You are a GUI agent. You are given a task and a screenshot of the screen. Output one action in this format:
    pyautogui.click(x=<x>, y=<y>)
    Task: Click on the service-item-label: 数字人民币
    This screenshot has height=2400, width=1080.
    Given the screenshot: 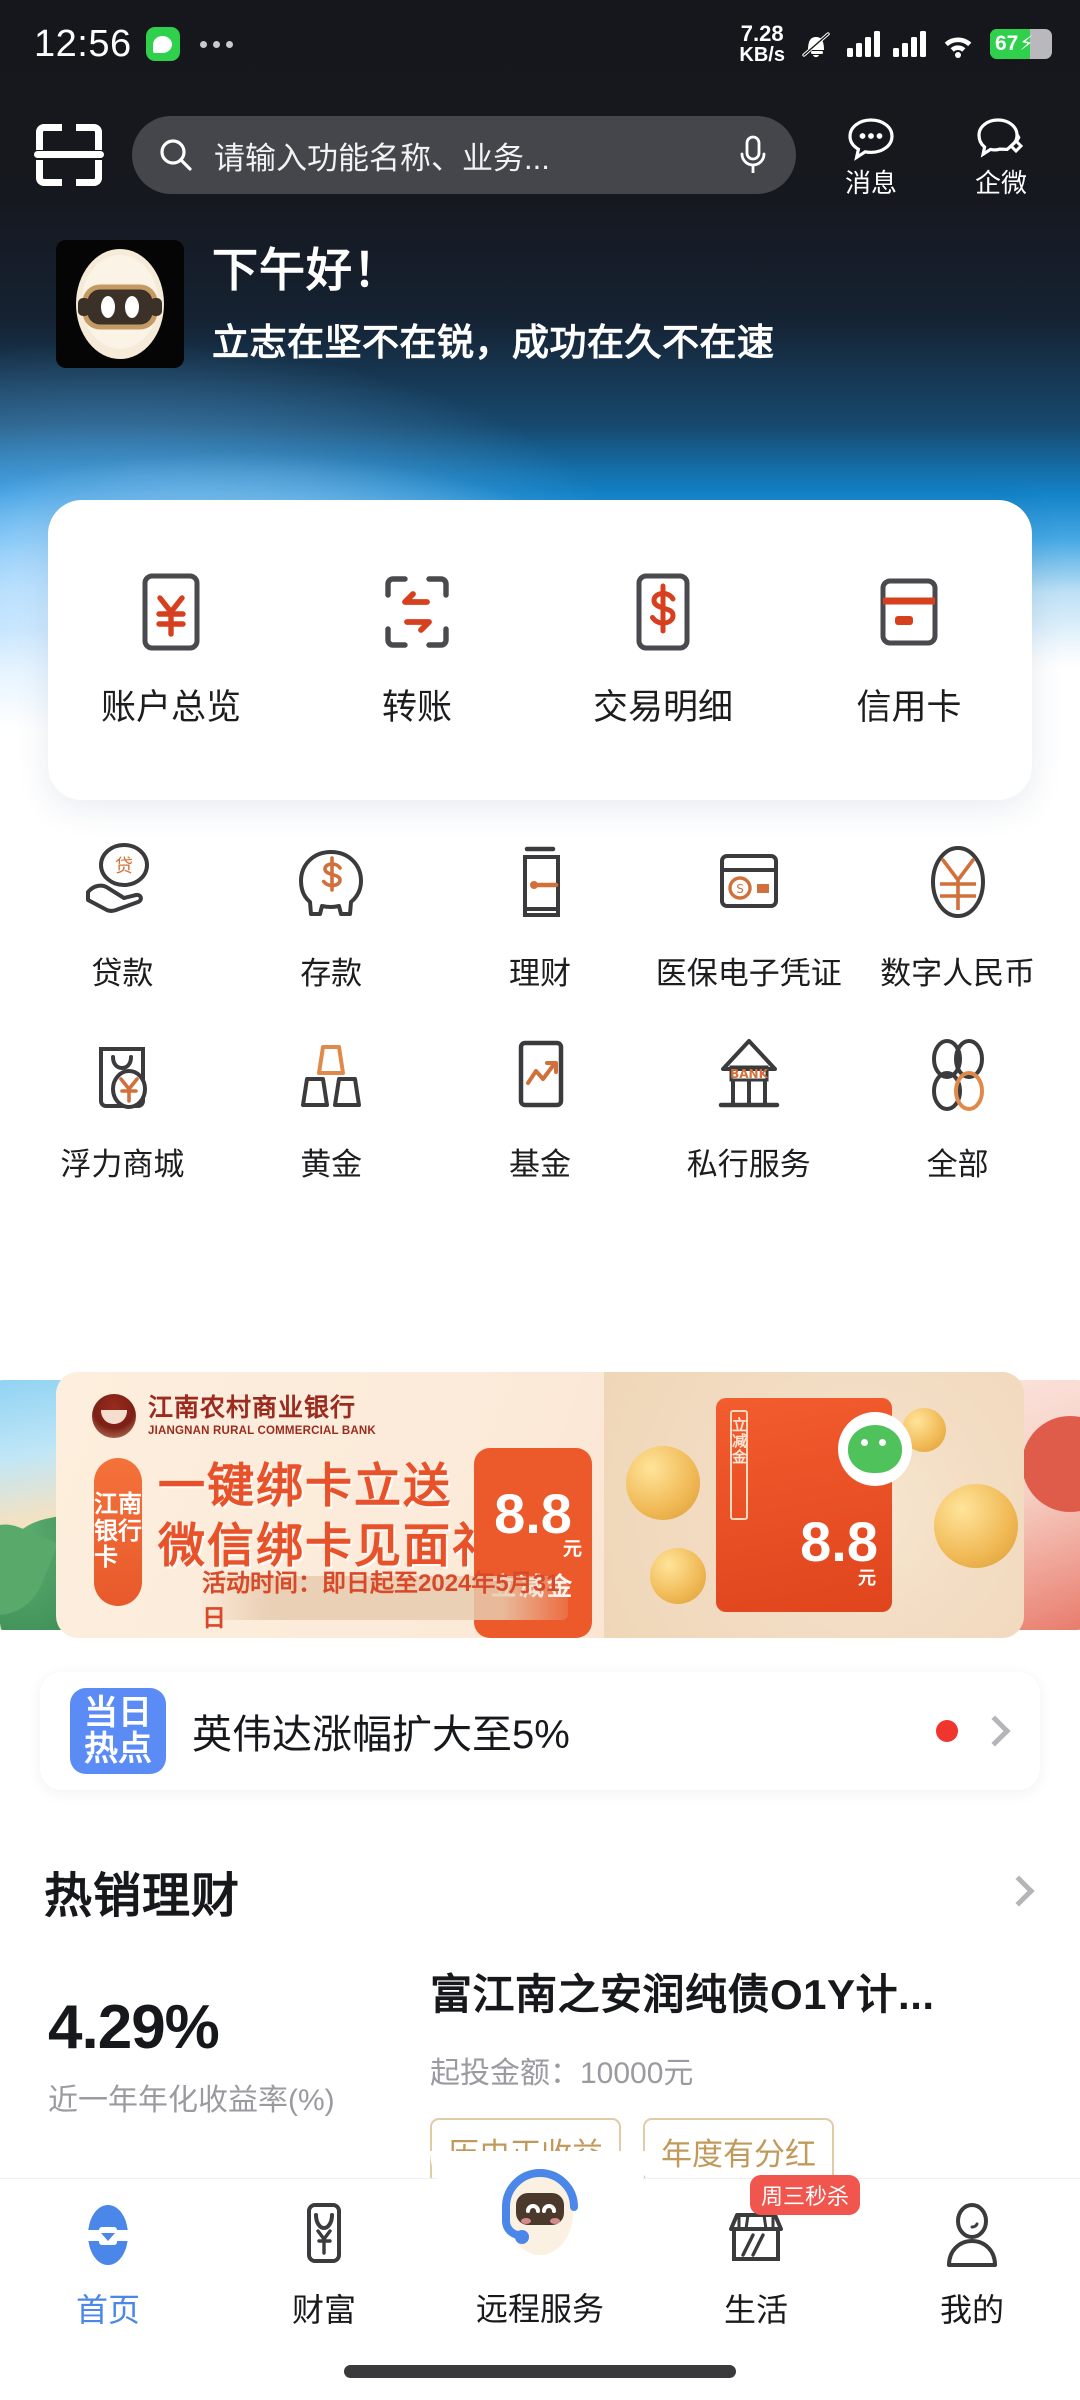 What is the action you would take?
    pyautogui.click(x=958, y=973)
    